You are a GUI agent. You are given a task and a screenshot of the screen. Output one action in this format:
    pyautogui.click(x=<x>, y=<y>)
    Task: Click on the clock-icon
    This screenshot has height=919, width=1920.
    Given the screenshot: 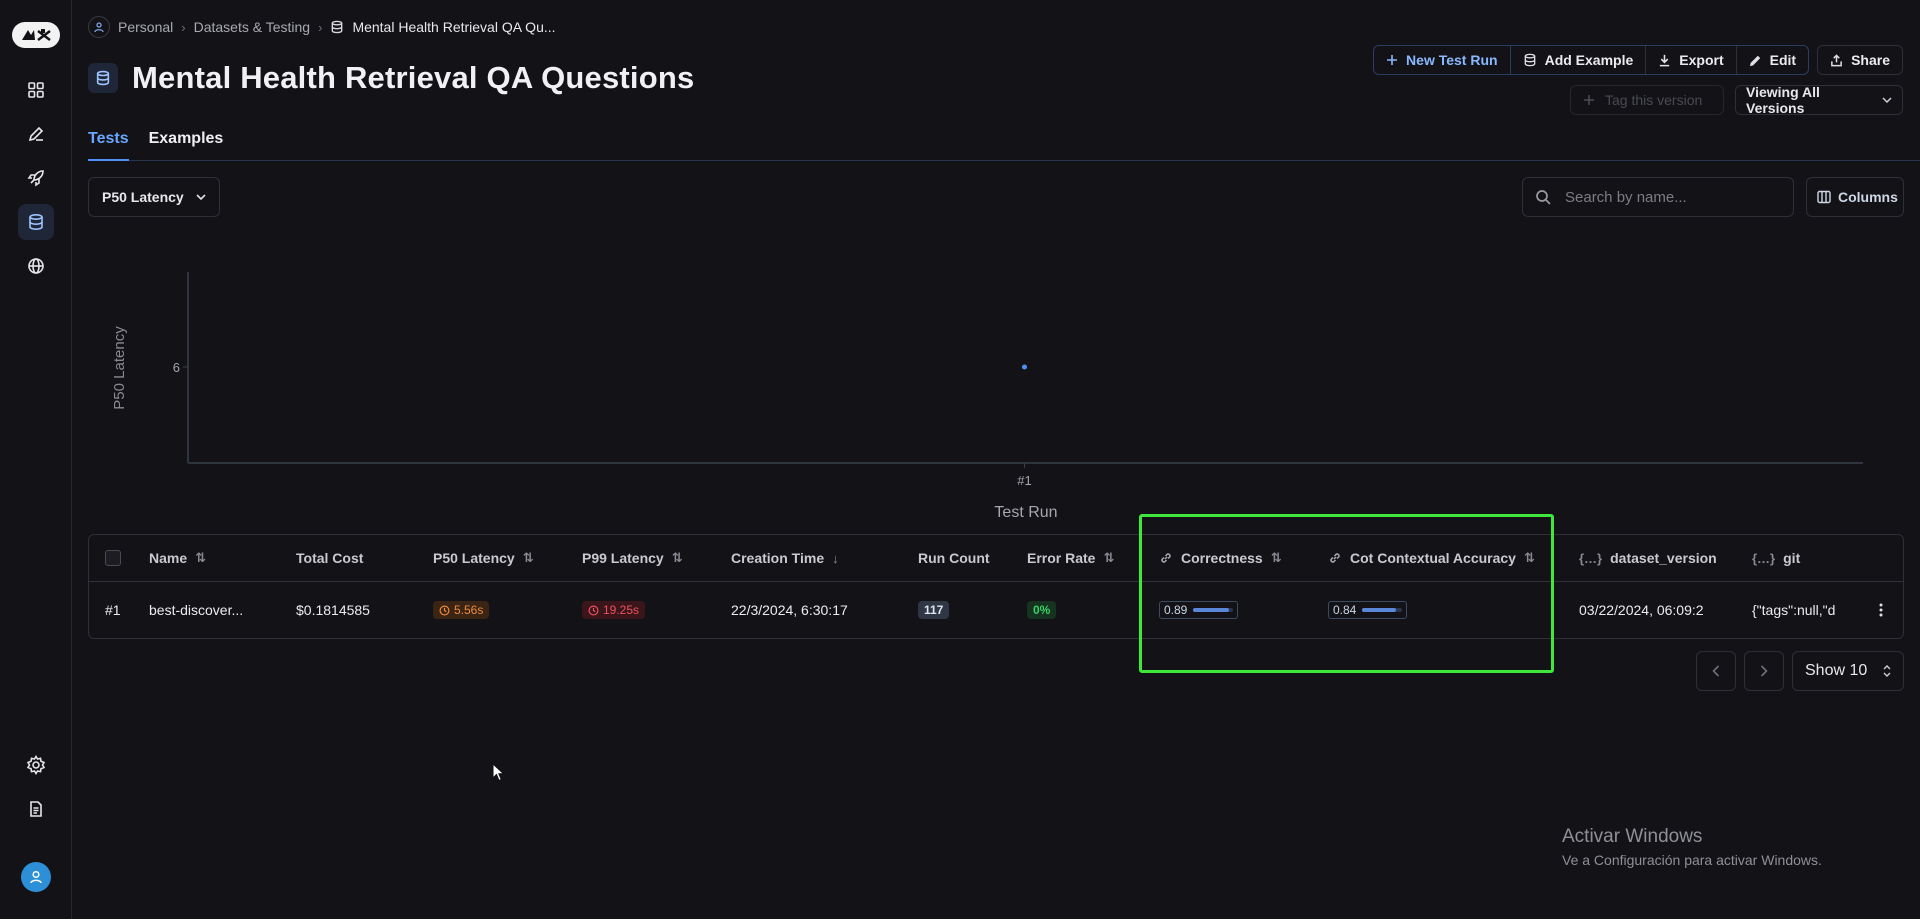 What is the action you would take?
    pyautogui.click(x=444, y=610)
    